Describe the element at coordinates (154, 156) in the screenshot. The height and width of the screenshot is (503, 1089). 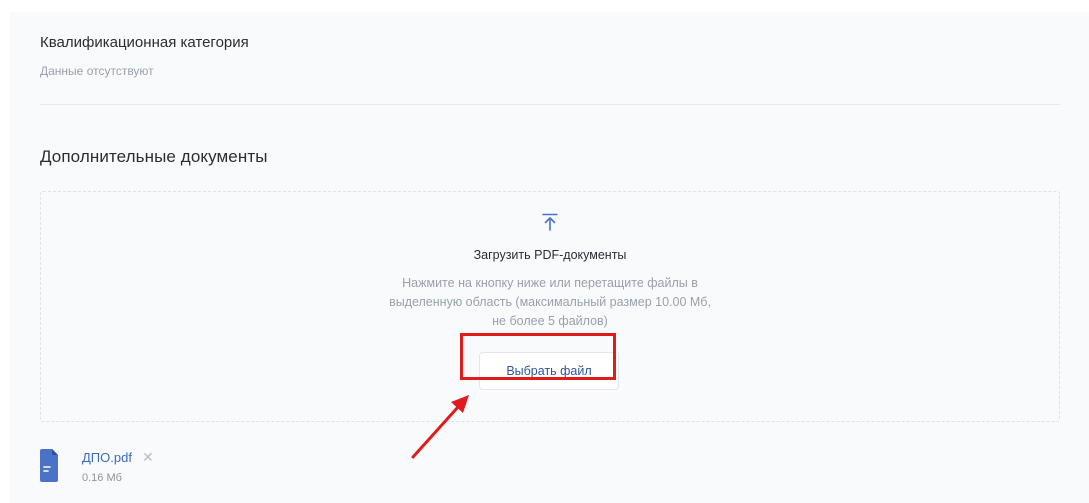
I see `additional-documents-title: Дополнительные документы` at that location.